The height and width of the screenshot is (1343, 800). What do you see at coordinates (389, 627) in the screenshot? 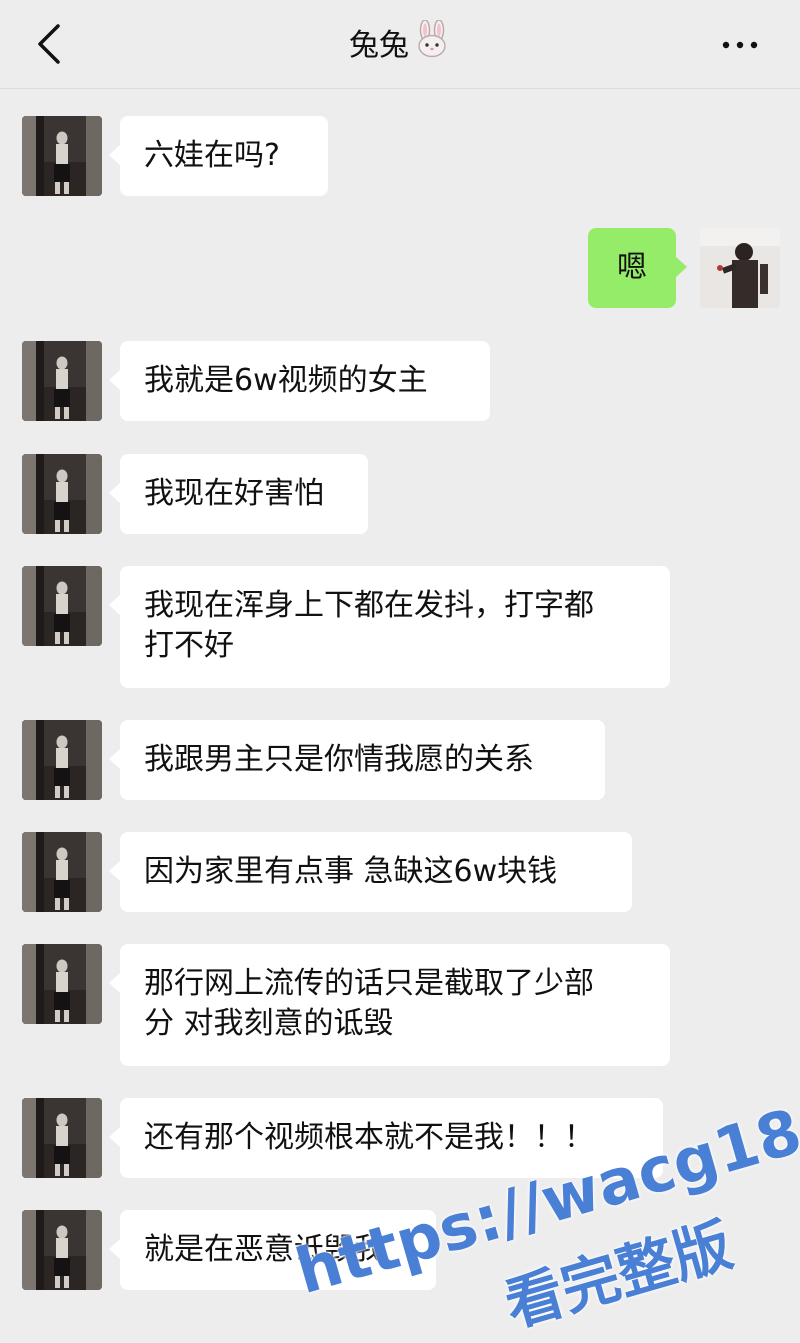
I see `message-bubble: 我现在浑身上下都在发抖，打字都 打不好` at bounding box center [389, 627].